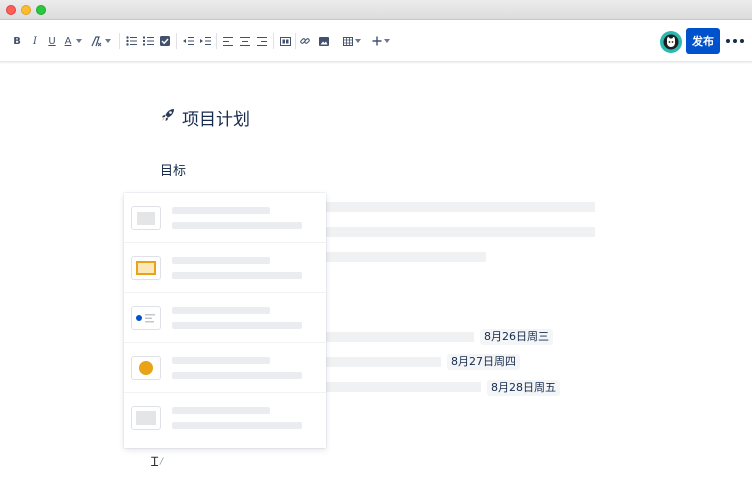 The width and height of the screenshot is (752, 491). I want to click on insert-chevron-icon, so click(387, 41).